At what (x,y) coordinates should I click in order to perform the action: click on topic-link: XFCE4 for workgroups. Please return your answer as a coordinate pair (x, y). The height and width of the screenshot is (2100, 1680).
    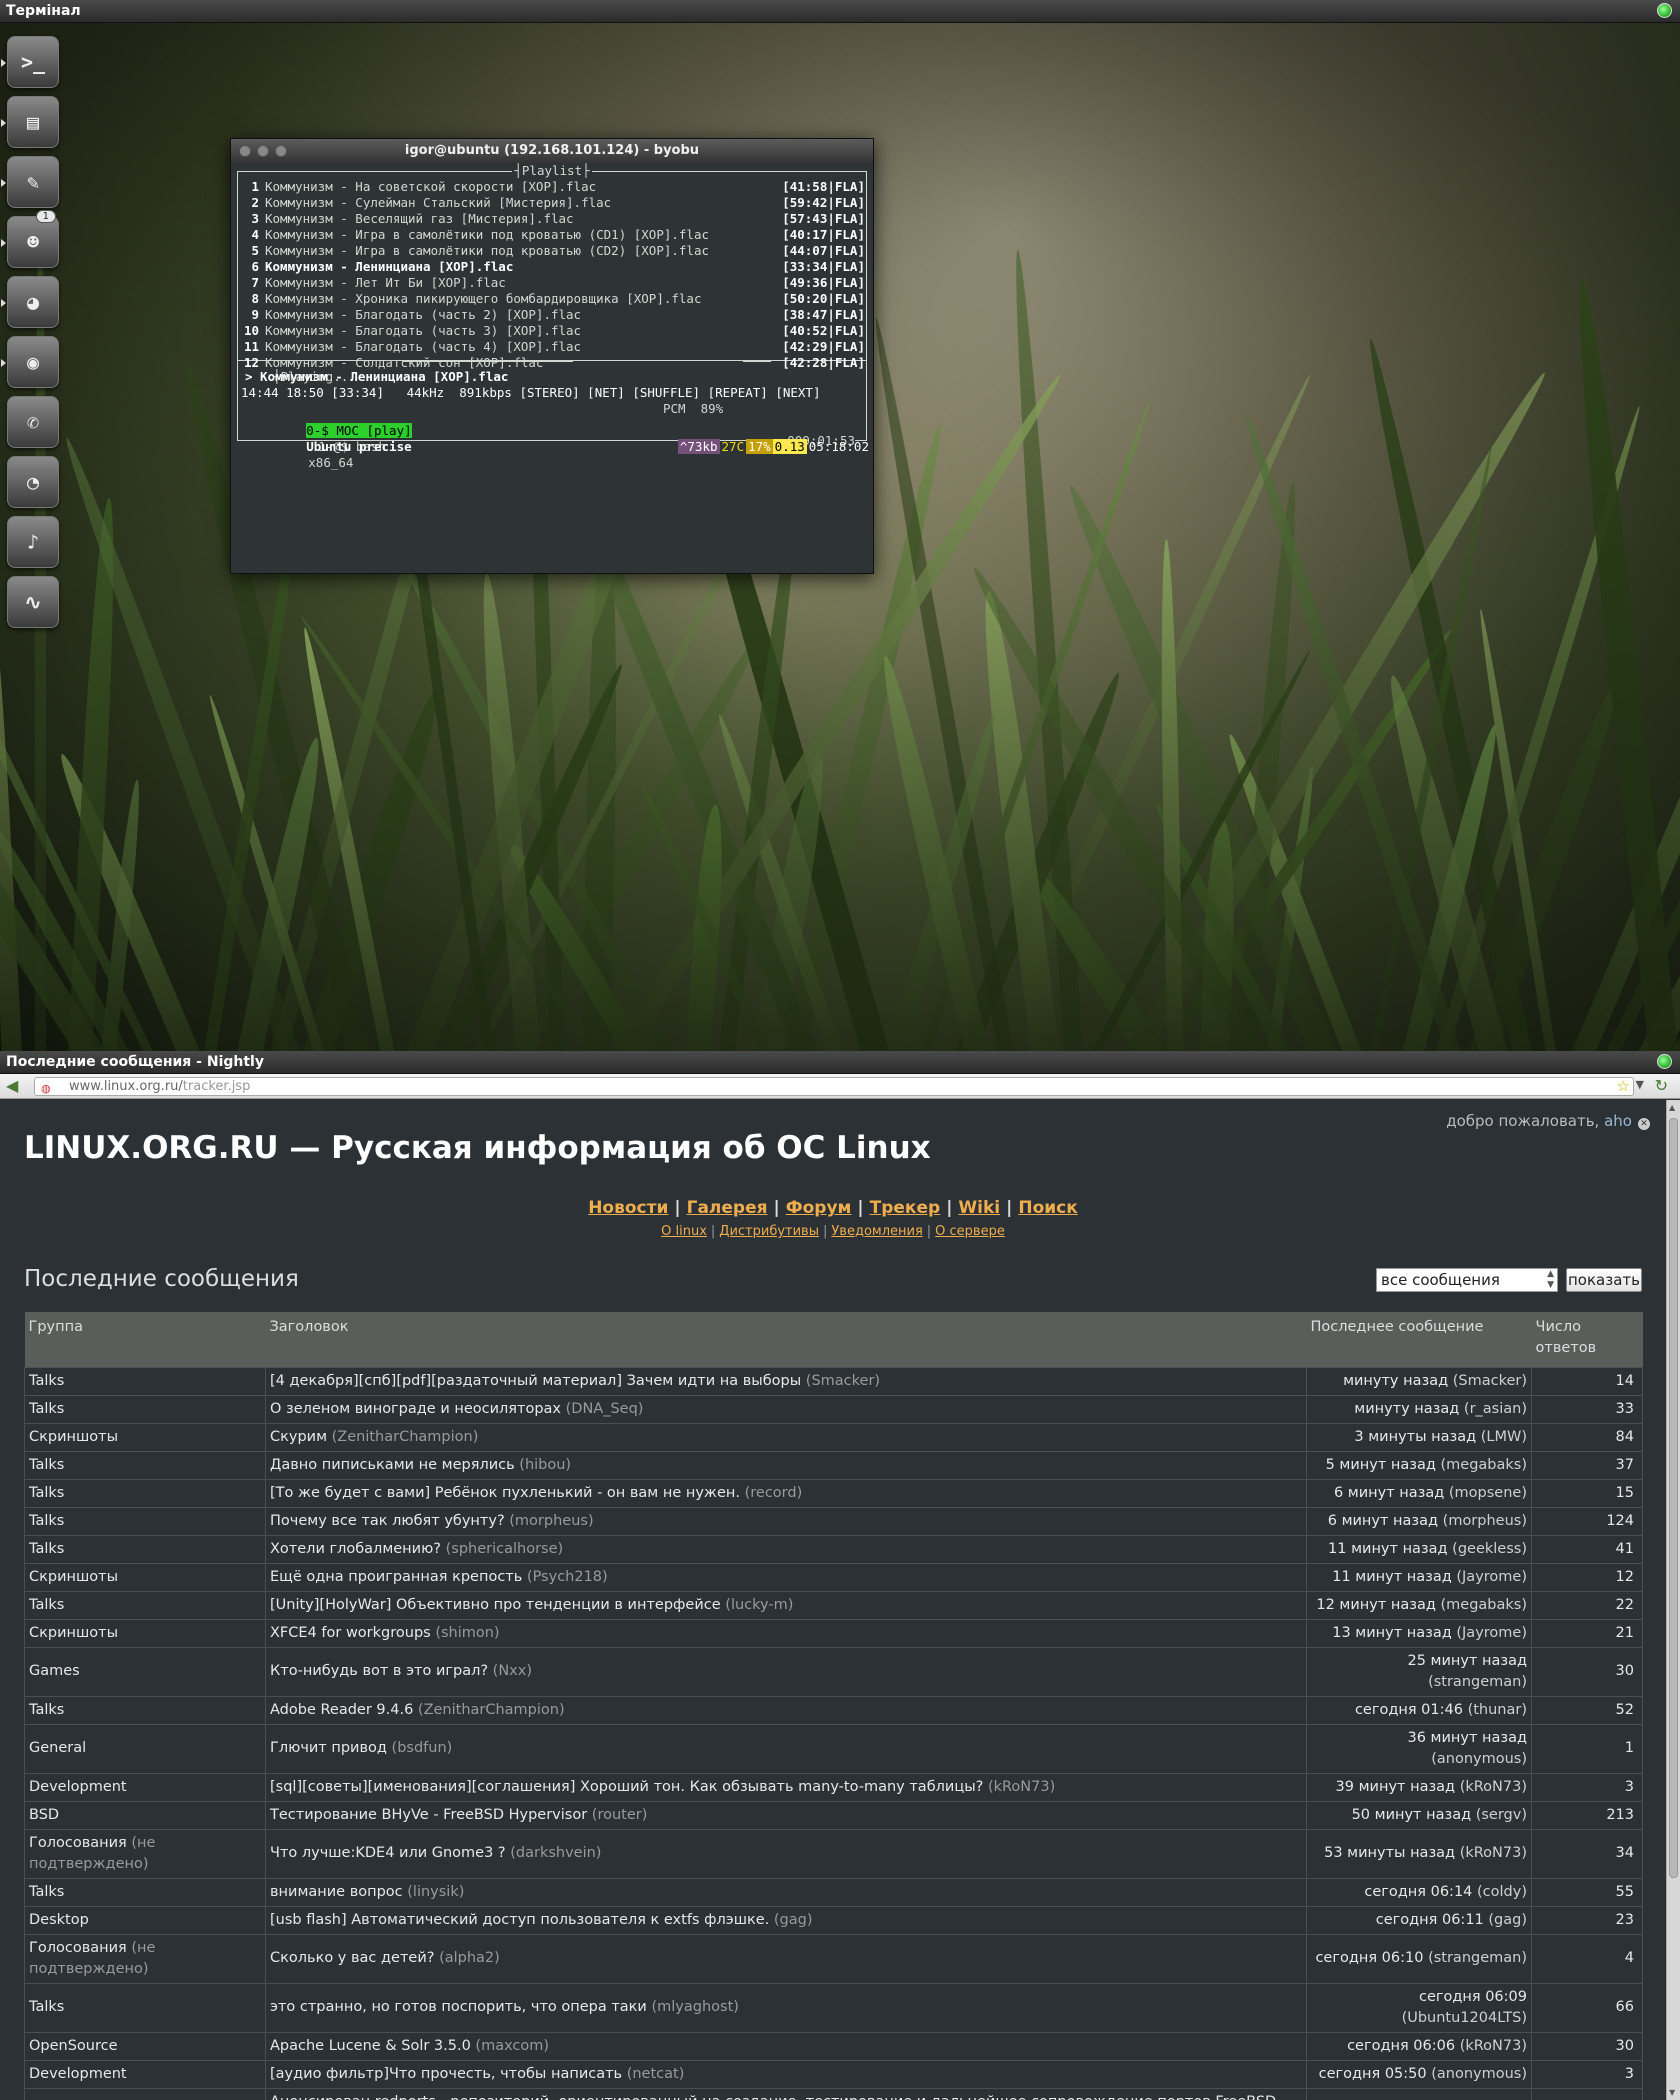
    Looking at the image, I should click on (350, 1633).